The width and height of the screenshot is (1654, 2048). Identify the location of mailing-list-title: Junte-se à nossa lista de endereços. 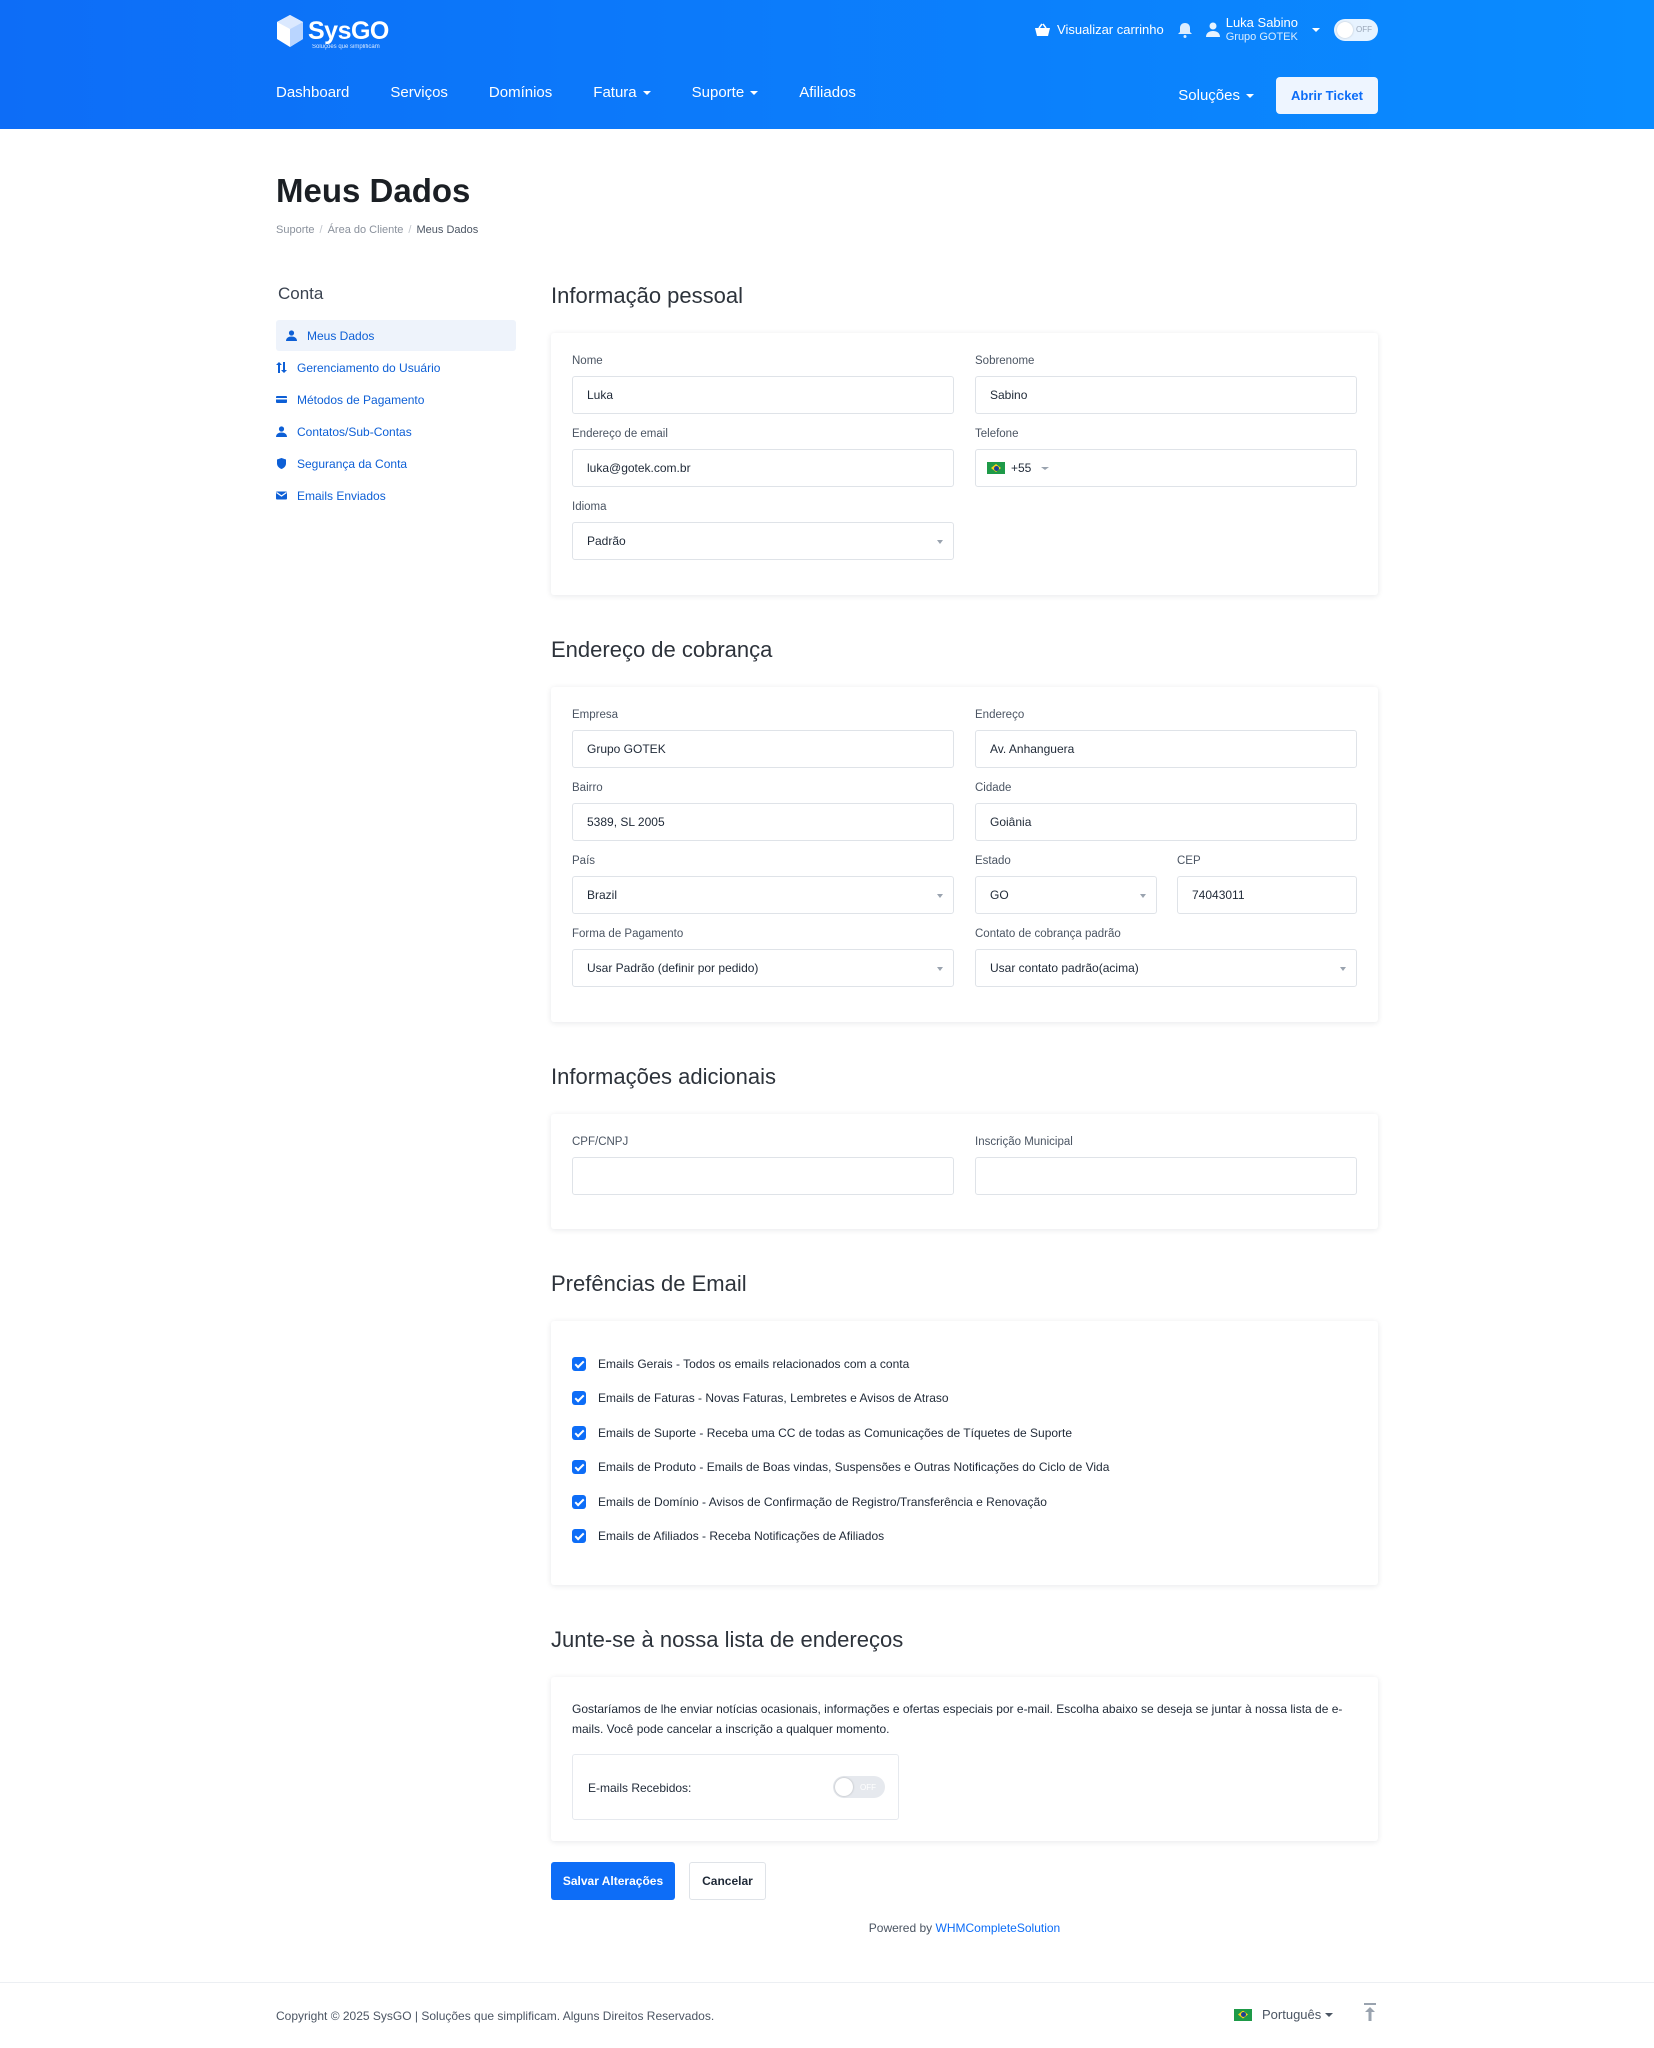
(727, 1639).